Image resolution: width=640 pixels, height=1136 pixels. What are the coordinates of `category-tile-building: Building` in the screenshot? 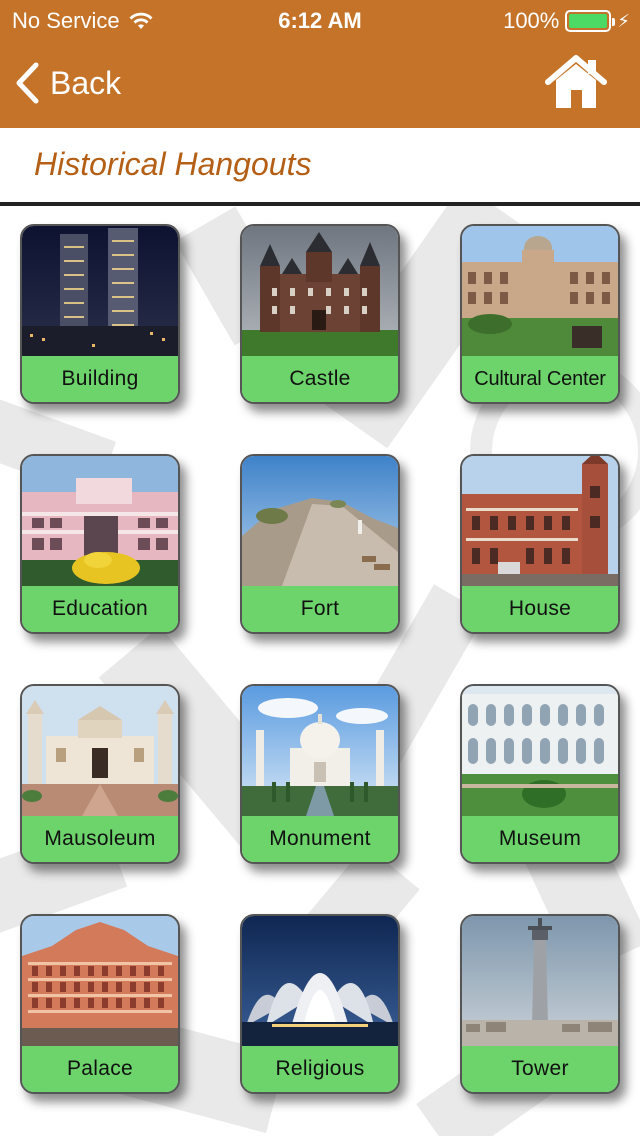 It's located at (100, 314).